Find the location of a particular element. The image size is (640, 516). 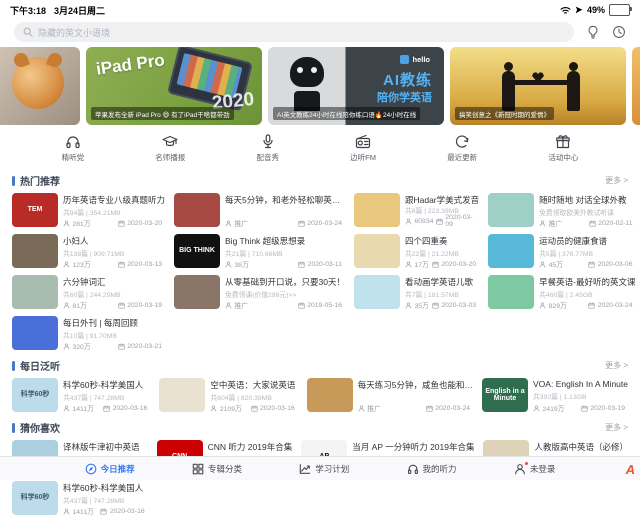

search-placeholder: 隐藏的英文小语境 is located at coordinates (74, 32).